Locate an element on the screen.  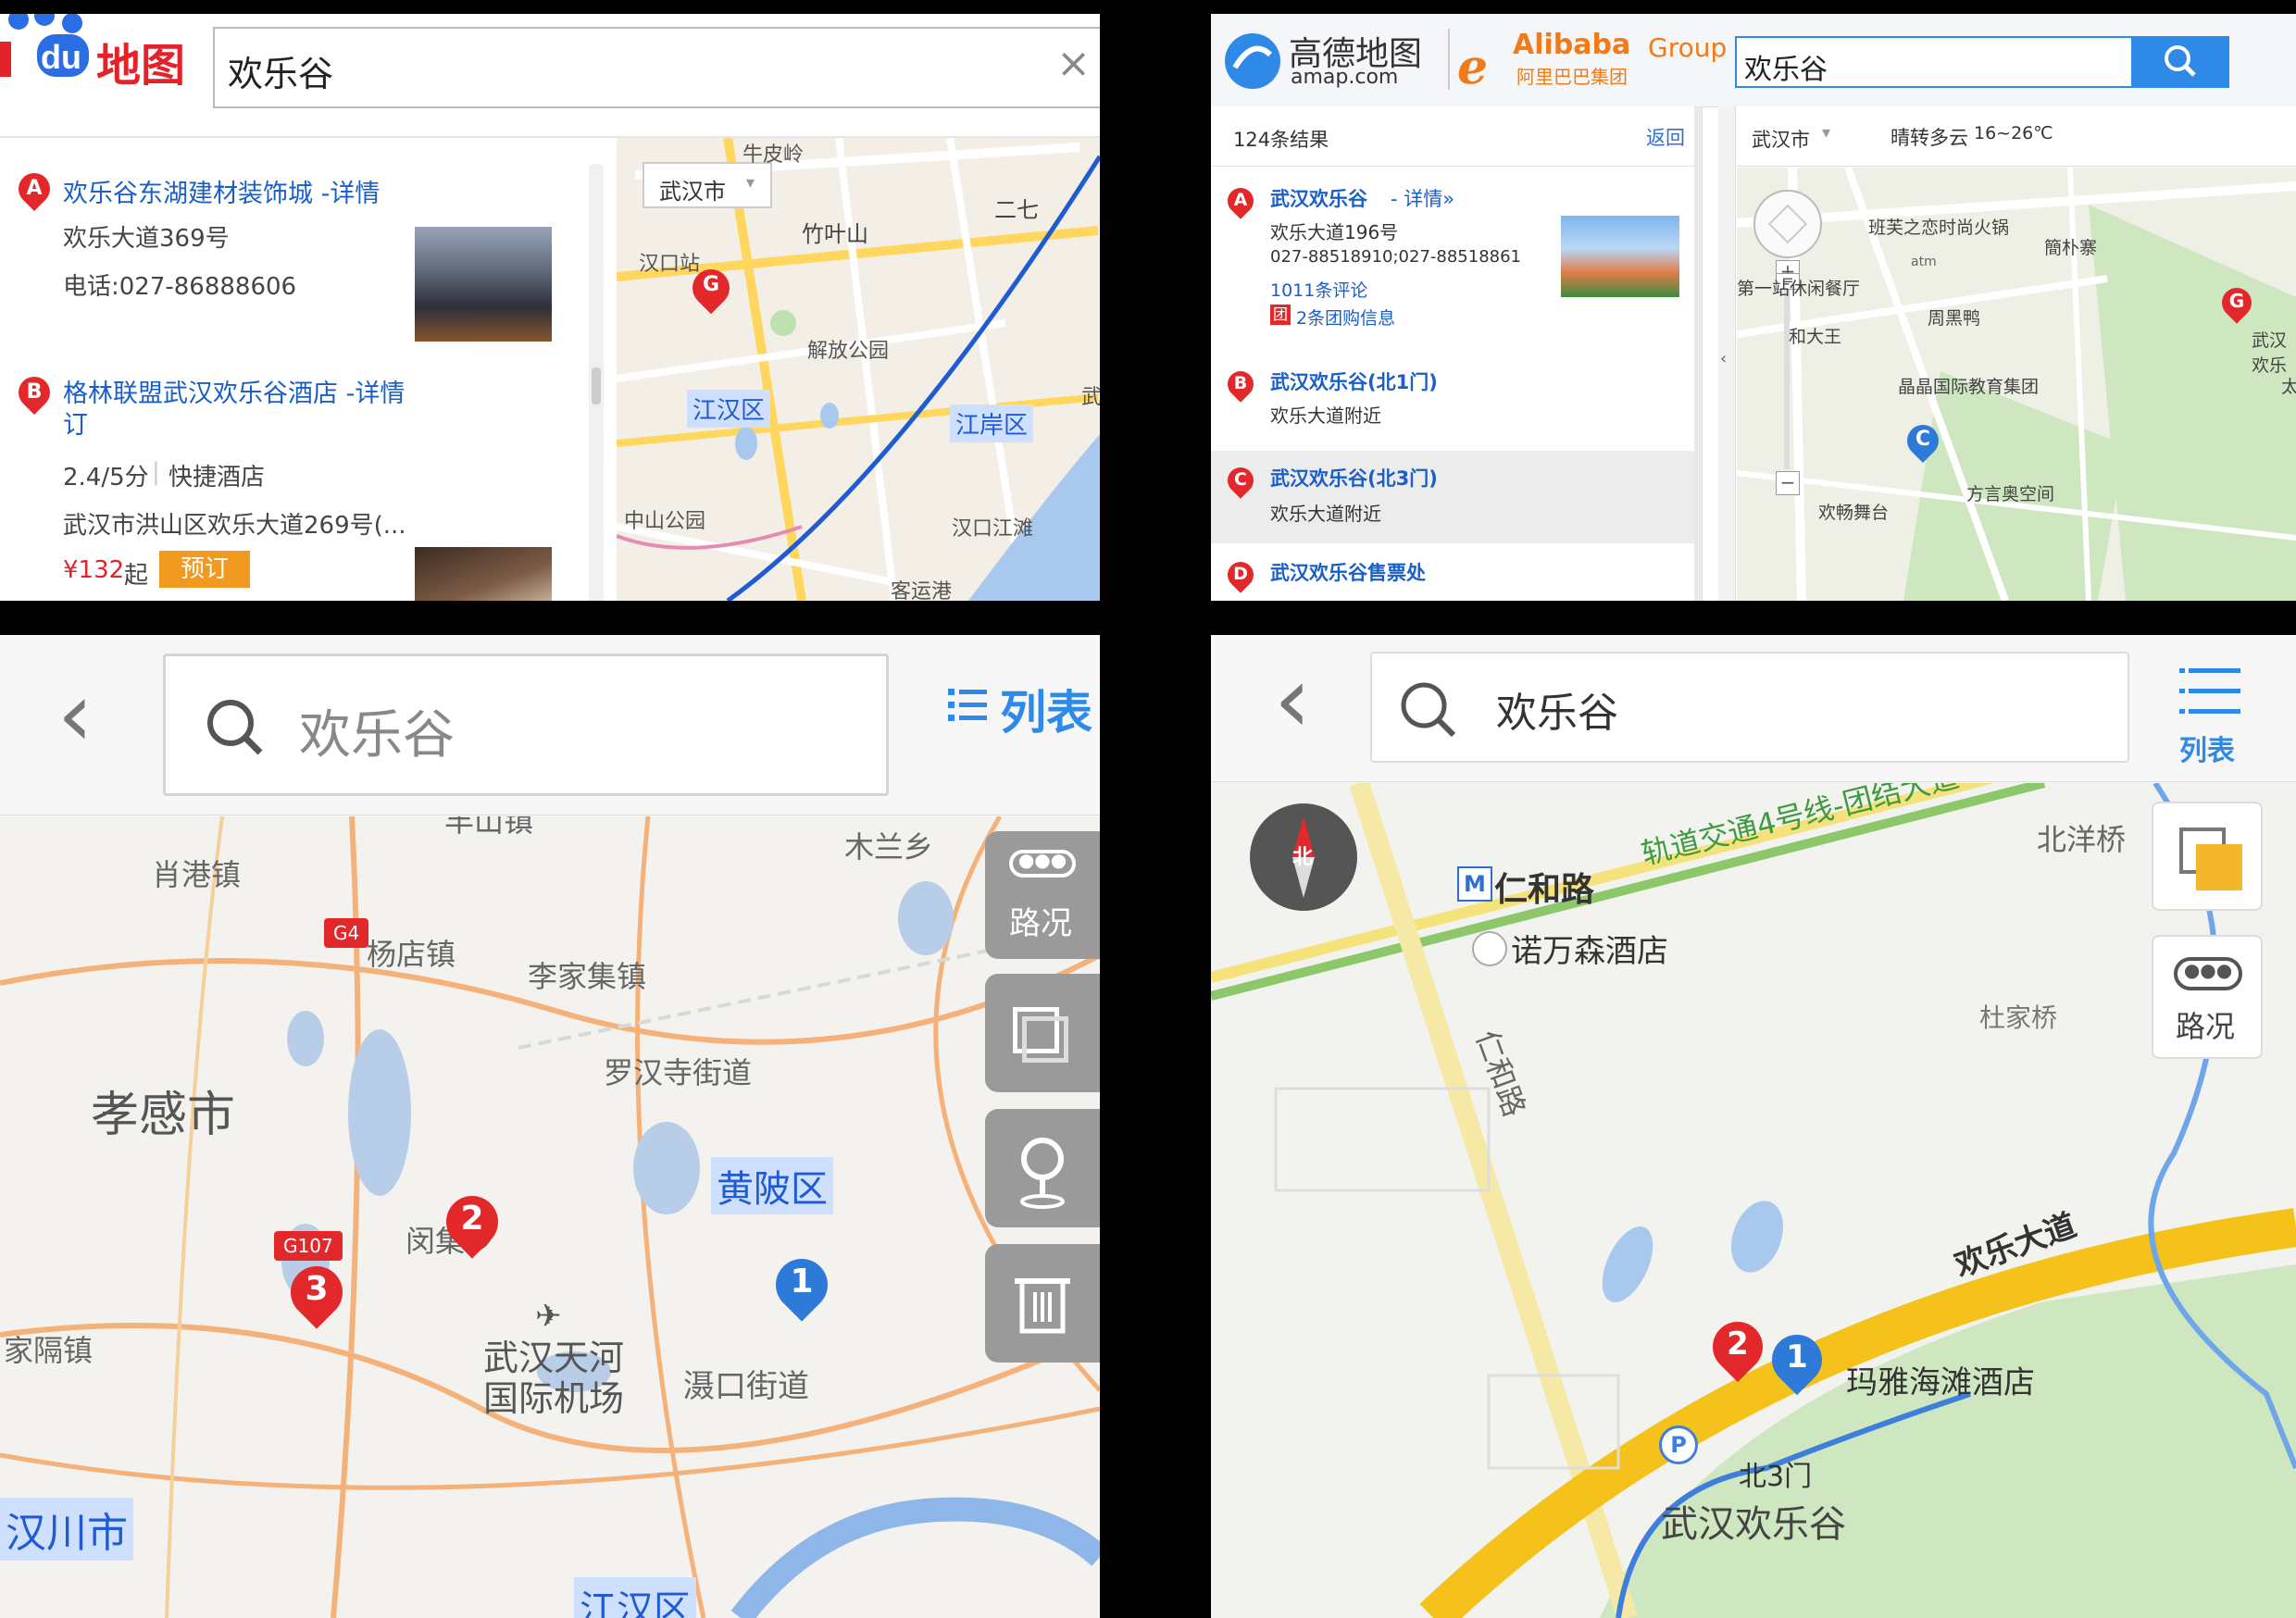
list-item: B 武汉欢乐谷(北1门) 欢乐大道附近 is located at coordinates (1451, 399).